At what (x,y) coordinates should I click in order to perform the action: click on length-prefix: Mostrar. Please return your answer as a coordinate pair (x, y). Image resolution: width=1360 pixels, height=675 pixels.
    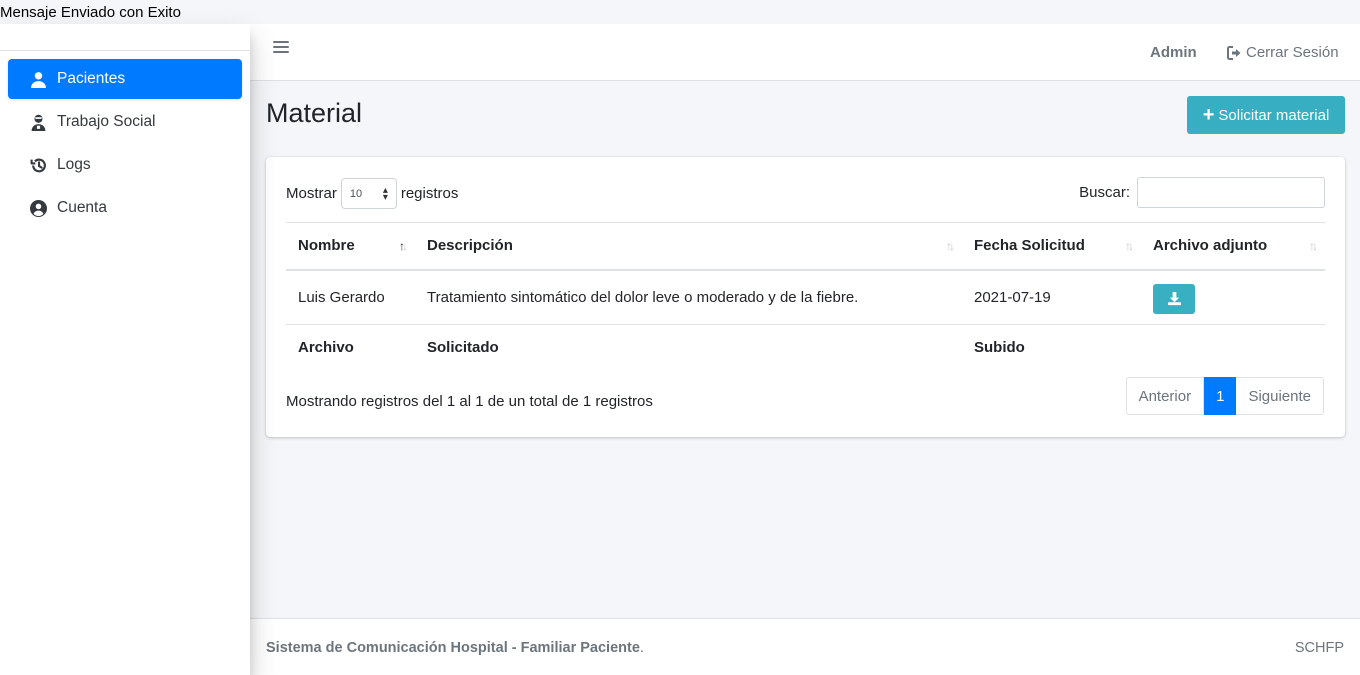
    Looking at the image, I should click on (311, 193).